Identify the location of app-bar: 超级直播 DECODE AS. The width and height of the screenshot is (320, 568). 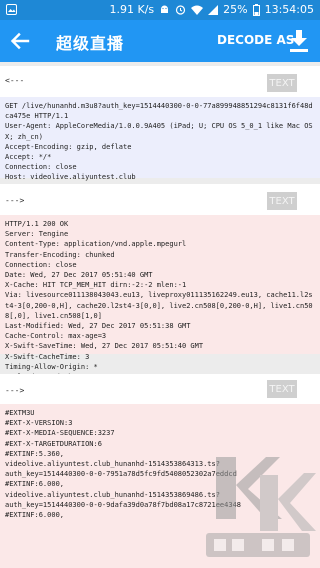
(160, 41).